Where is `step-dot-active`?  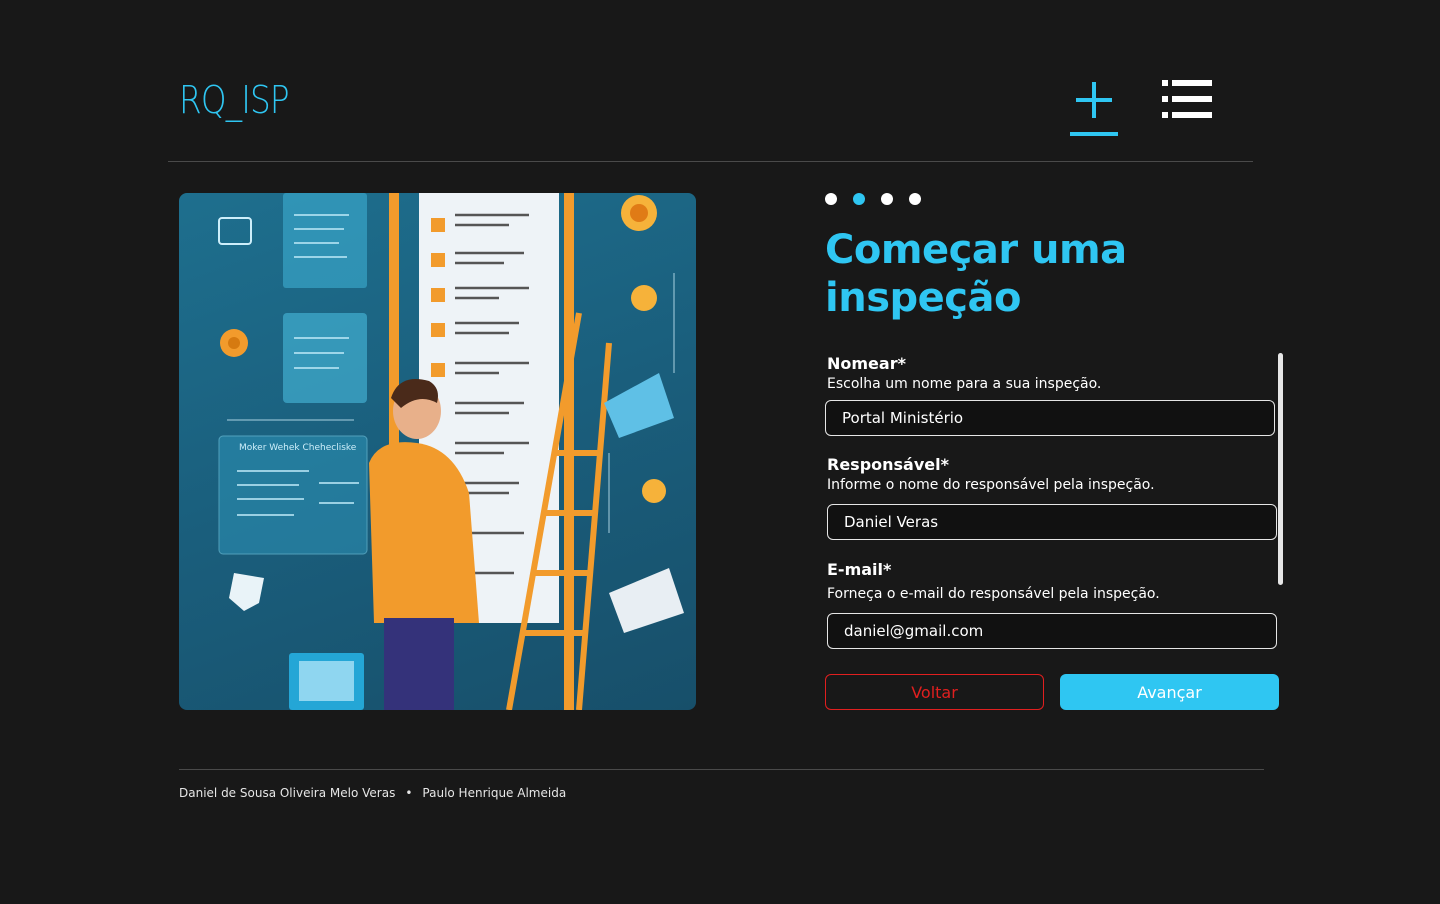 step-dot-active is located at coordinates (859, 199).